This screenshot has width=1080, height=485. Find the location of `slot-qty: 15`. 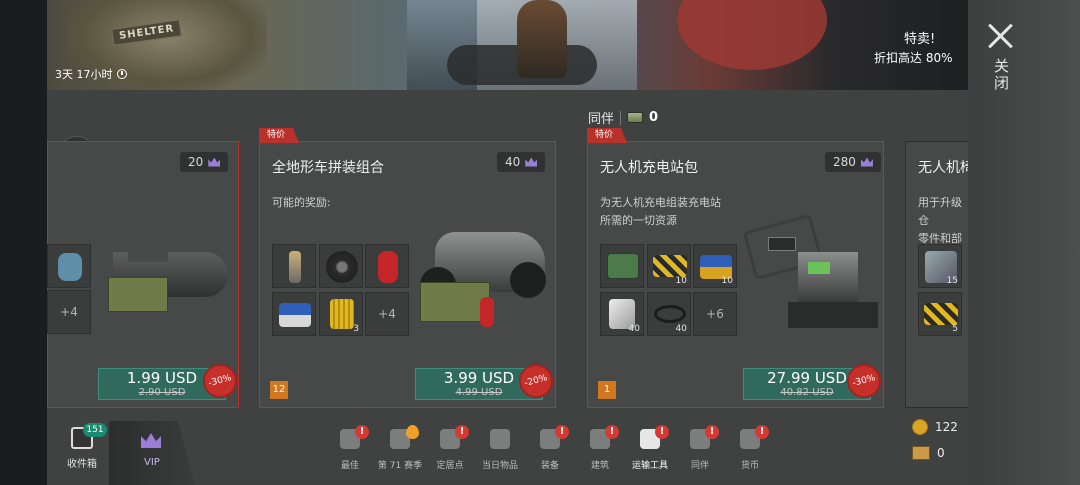

slot-qty: 15 is located at coordinates (952, 281).